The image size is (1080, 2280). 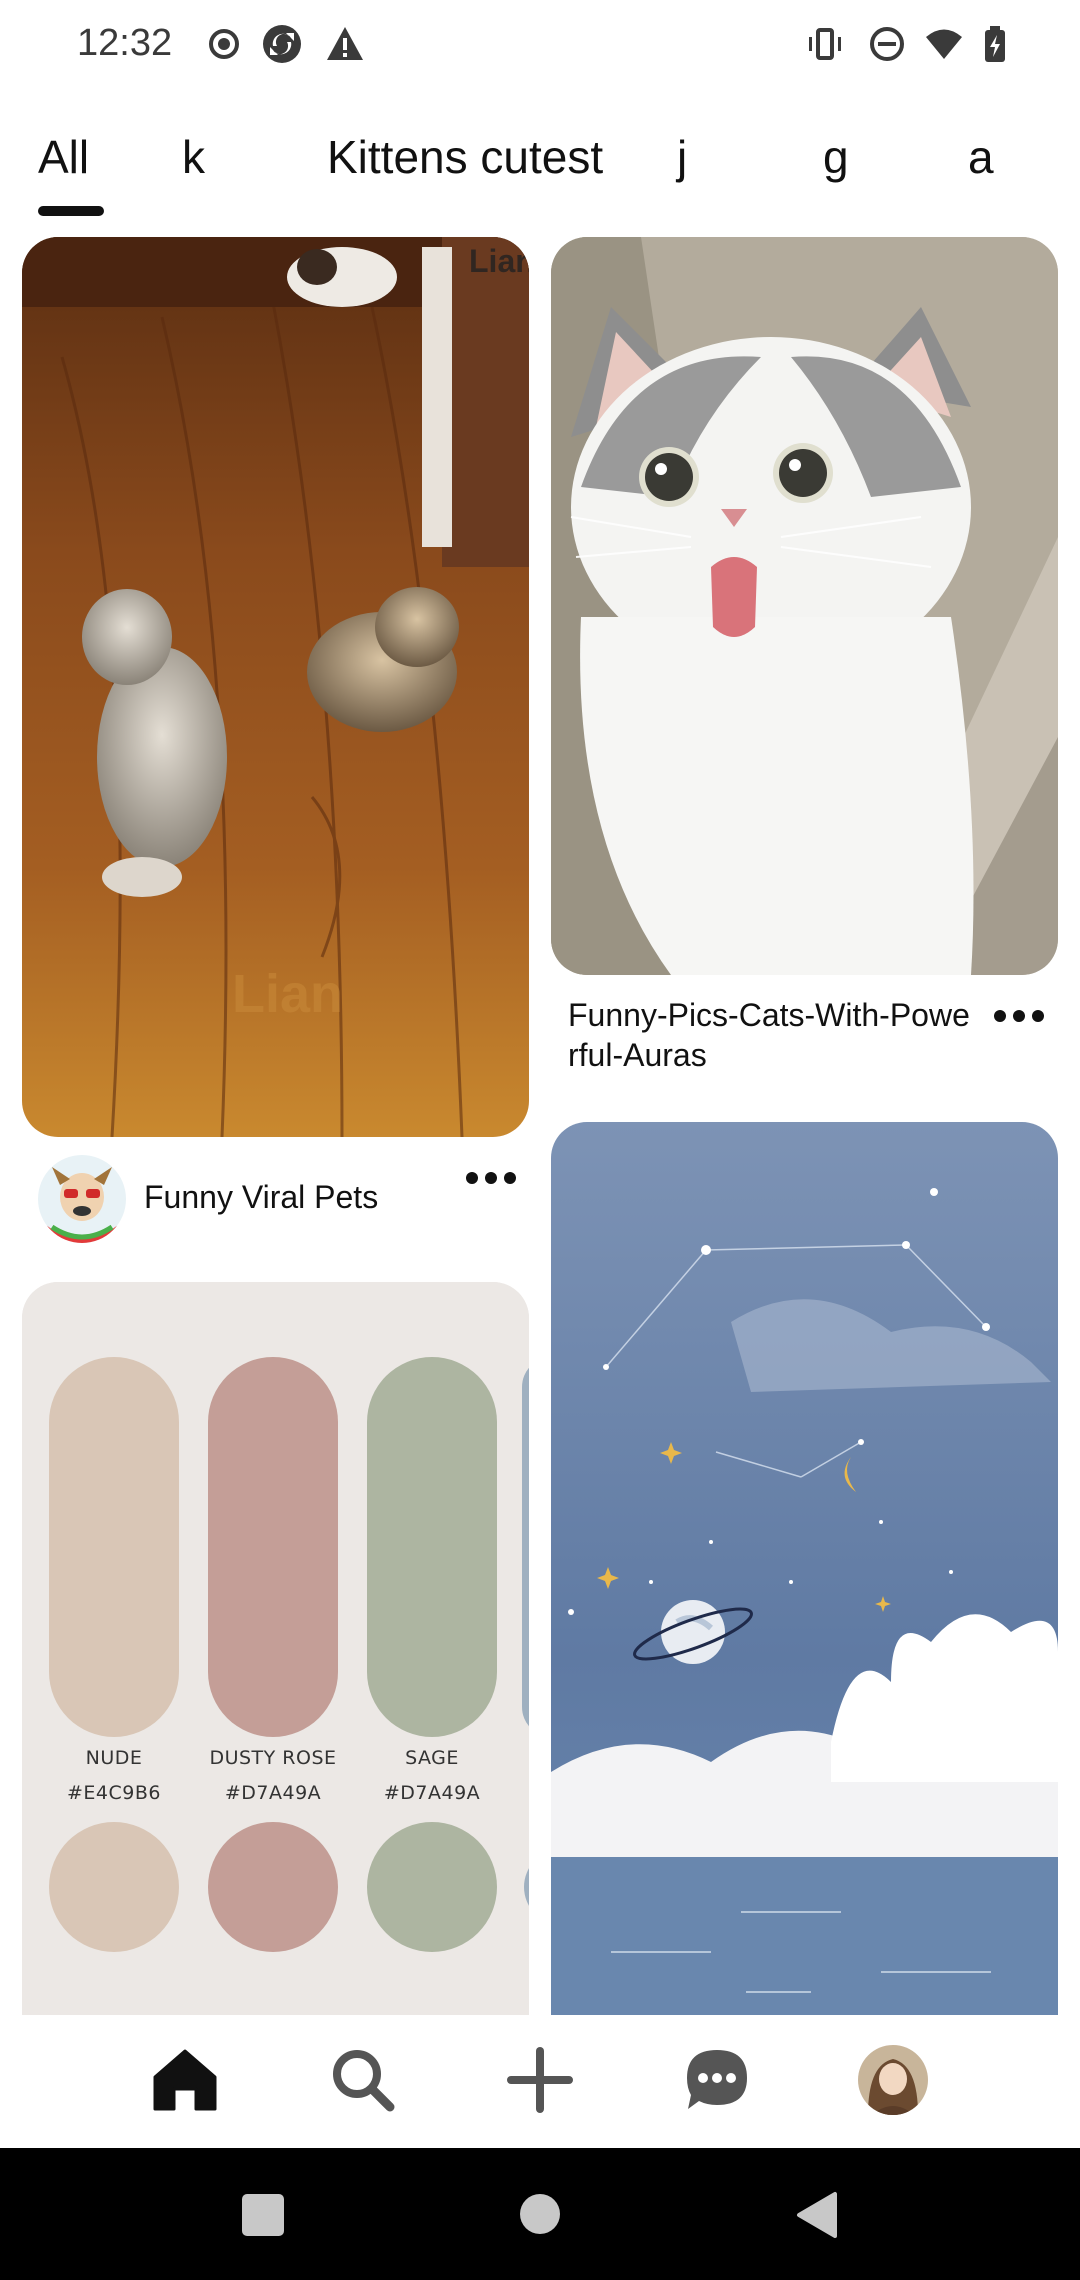 What do you see at coordinates (778, 1035) in the screenshot?
I see `pin-cat-face-title: Funny-Pics-Cats-With-Powe rful-Auras` at bounding box center [778, 1035].